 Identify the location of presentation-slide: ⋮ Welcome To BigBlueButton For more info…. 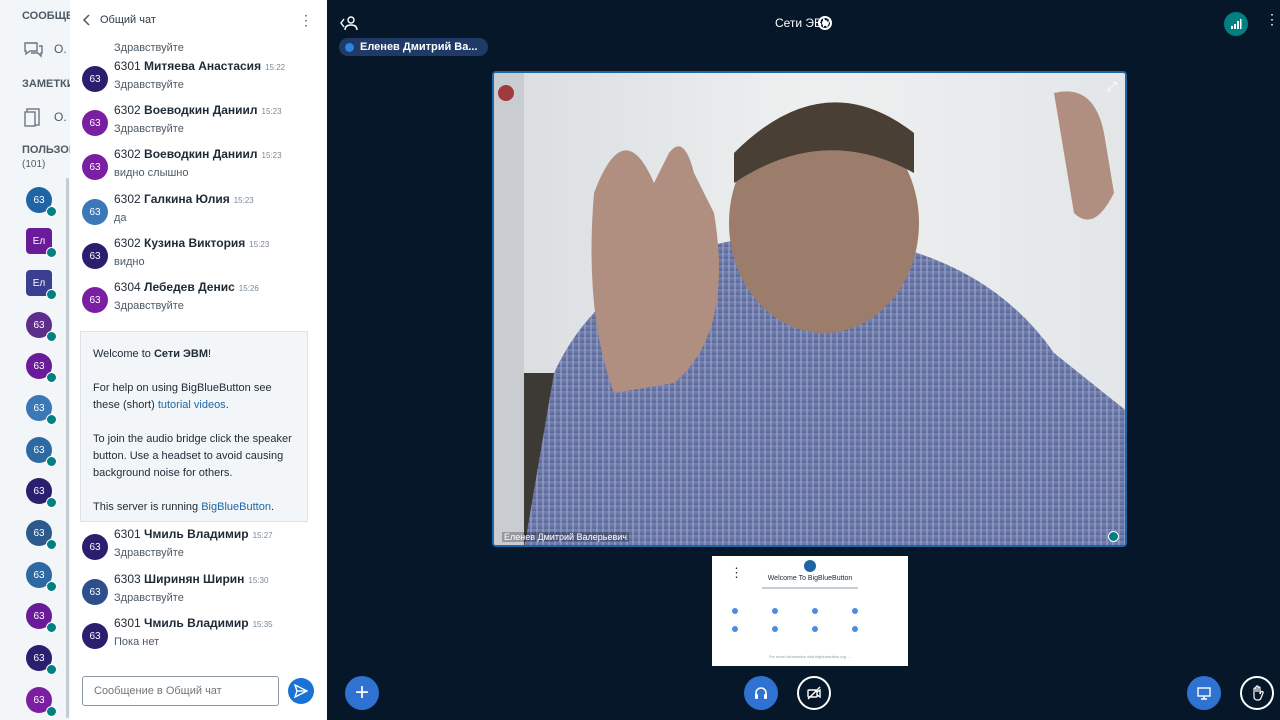
(810, 611).